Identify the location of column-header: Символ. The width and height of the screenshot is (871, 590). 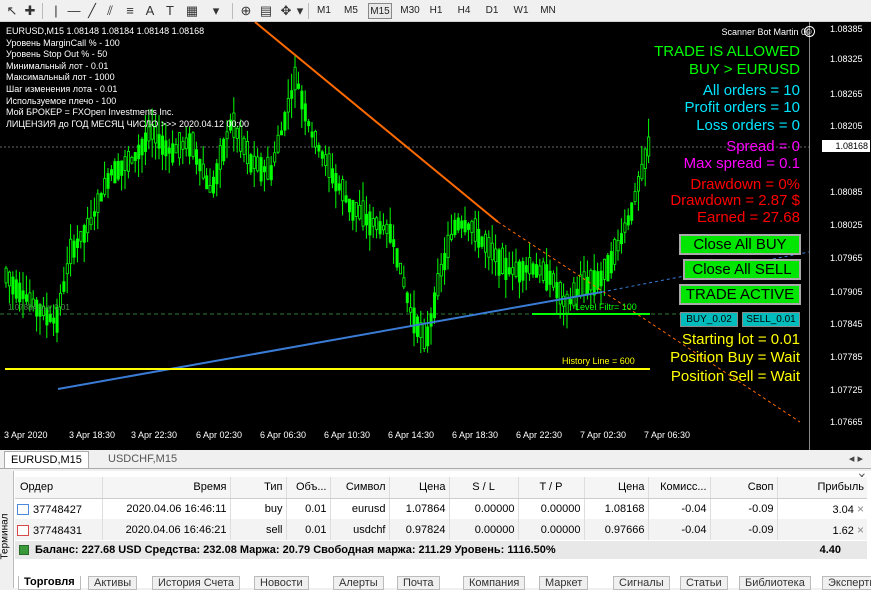
(360, 488).